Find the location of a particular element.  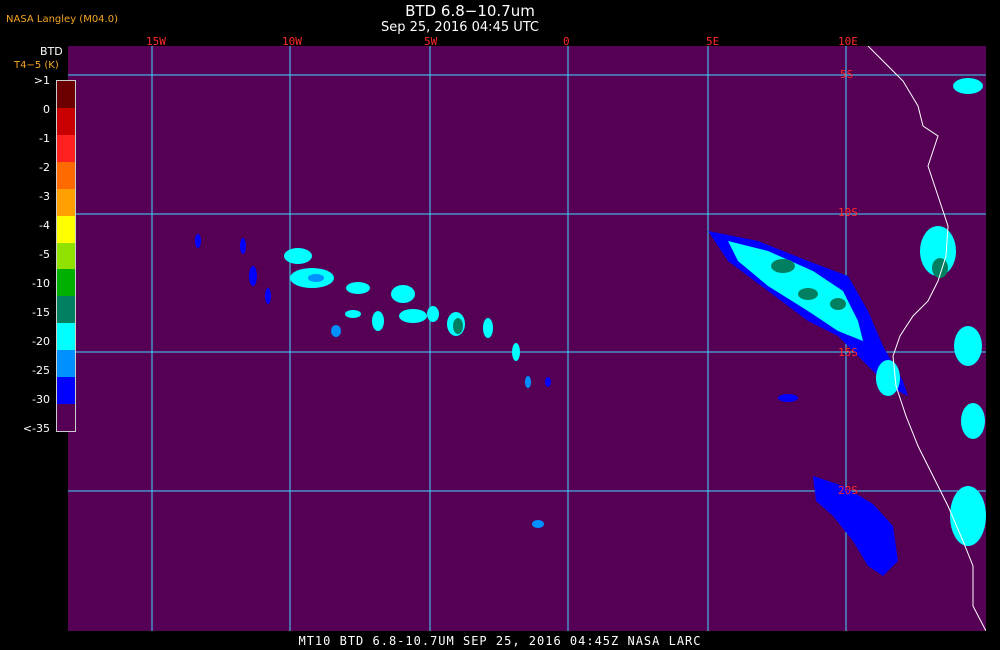

legend-unit: T4−5 (K) is located at coordinates (36, 65).